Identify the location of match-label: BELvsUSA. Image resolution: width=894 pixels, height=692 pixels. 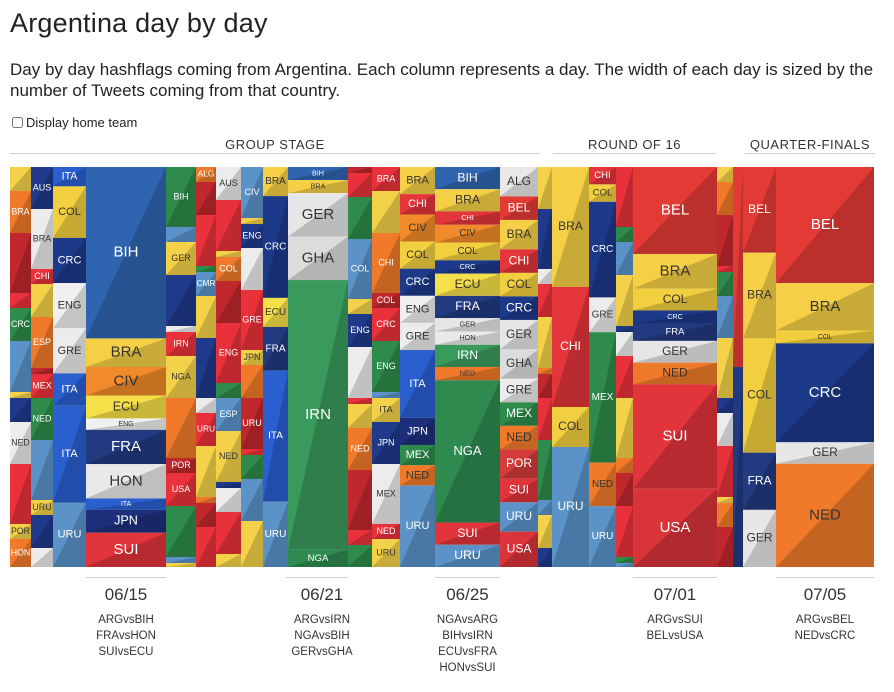
(675, 636).